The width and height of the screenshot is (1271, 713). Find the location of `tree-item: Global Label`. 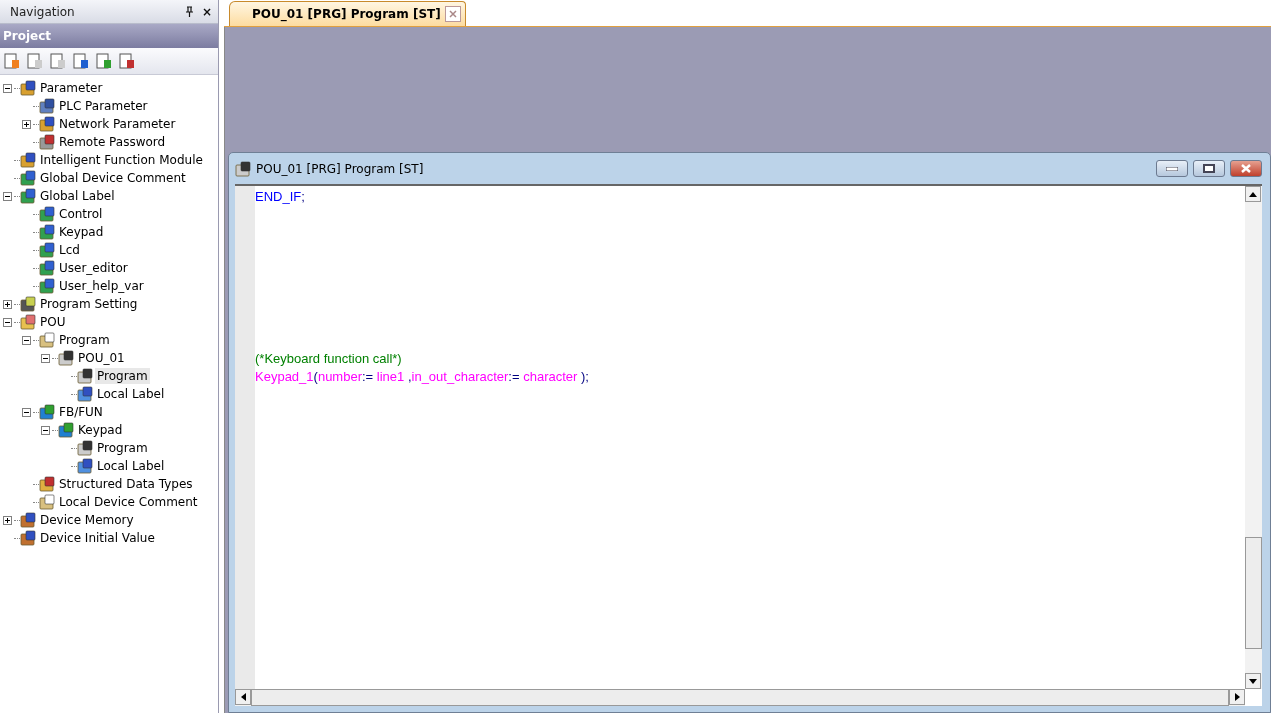

tree-item: Global Label is located at coordinates (77, 196).